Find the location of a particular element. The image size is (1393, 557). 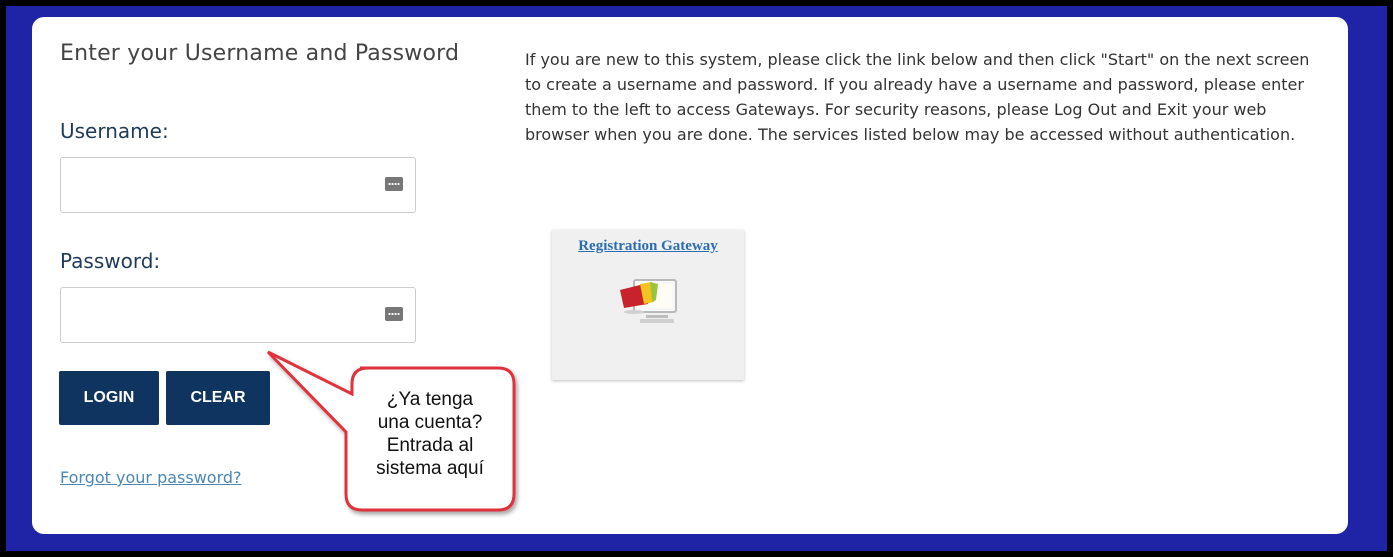

username-label: Username: is located at coordinates (114, 131).